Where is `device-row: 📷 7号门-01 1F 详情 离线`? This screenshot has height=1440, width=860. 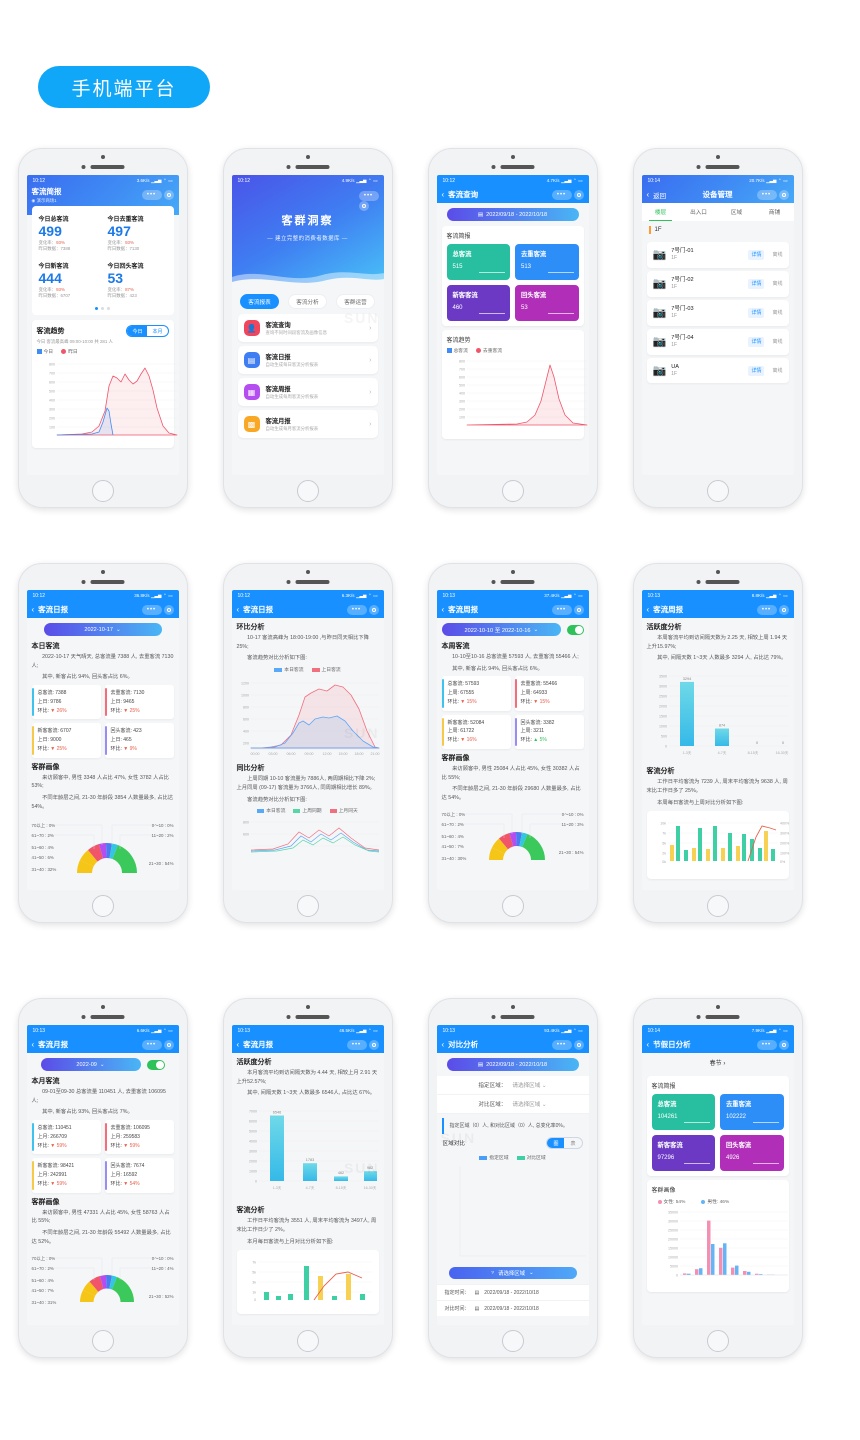
device-row: 📷 7号门-01 1F 详情 离线 is located at coordinates (717, 255).